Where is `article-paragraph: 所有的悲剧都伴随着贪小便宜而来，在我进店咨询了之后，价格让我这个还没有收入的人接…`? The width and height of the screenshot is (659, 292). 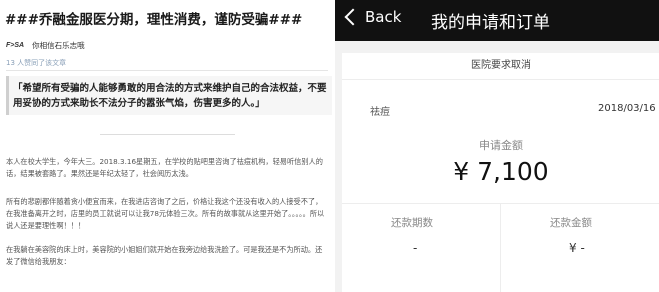
article-paragraph: 所有的悲剧都伴随着贪小便宜而来，在我进店咨询了之后，价格让我这个还没有收入的人接… is located at coordinates (165, 213).